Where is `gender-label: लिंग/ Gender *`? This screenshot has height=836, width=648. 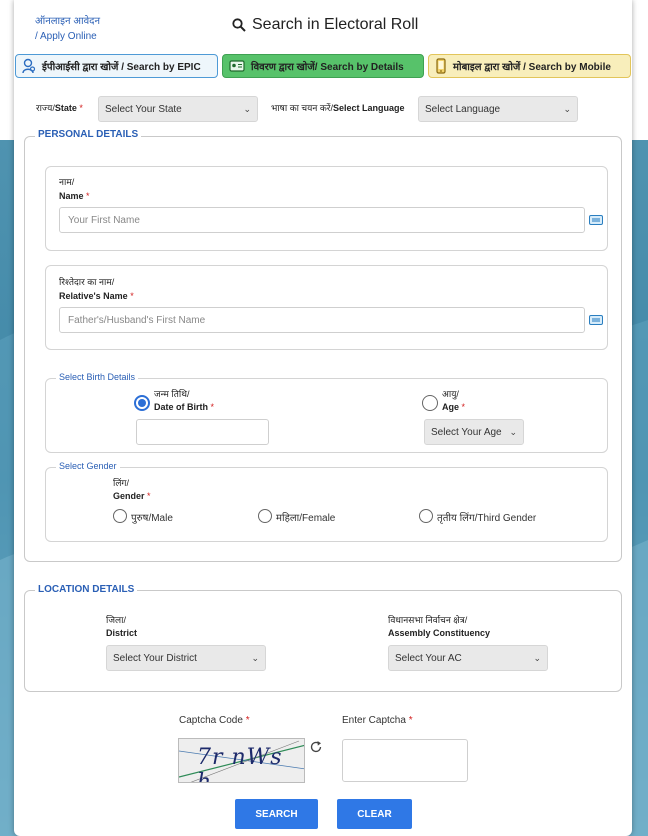 gender-label: लिंग/ Gender * is located at coordinates (132, 490).